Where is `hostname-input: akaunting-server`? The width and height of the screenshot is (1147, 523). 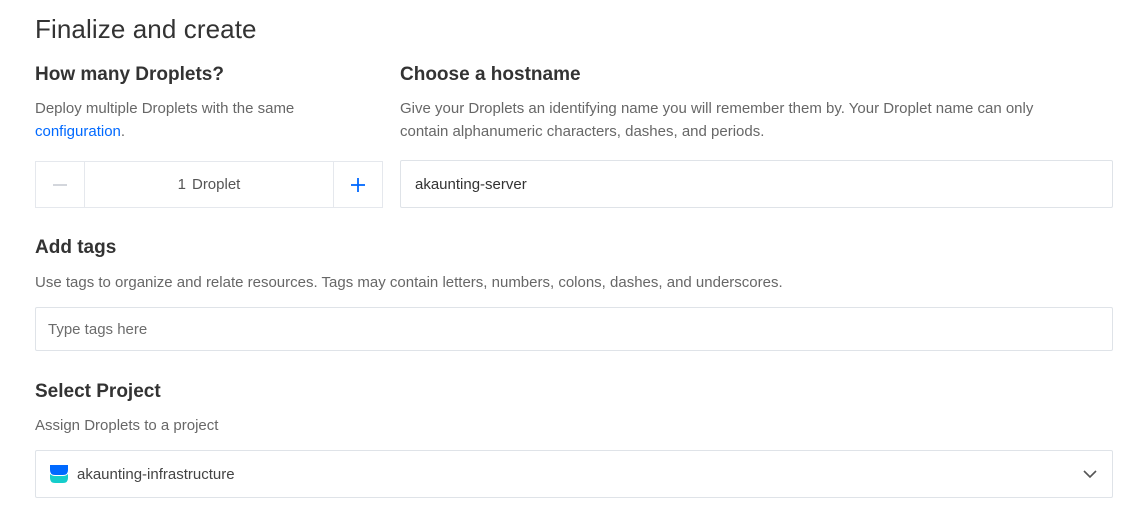 hostname-input: akaunting-server is located at coordinates (756, 184).